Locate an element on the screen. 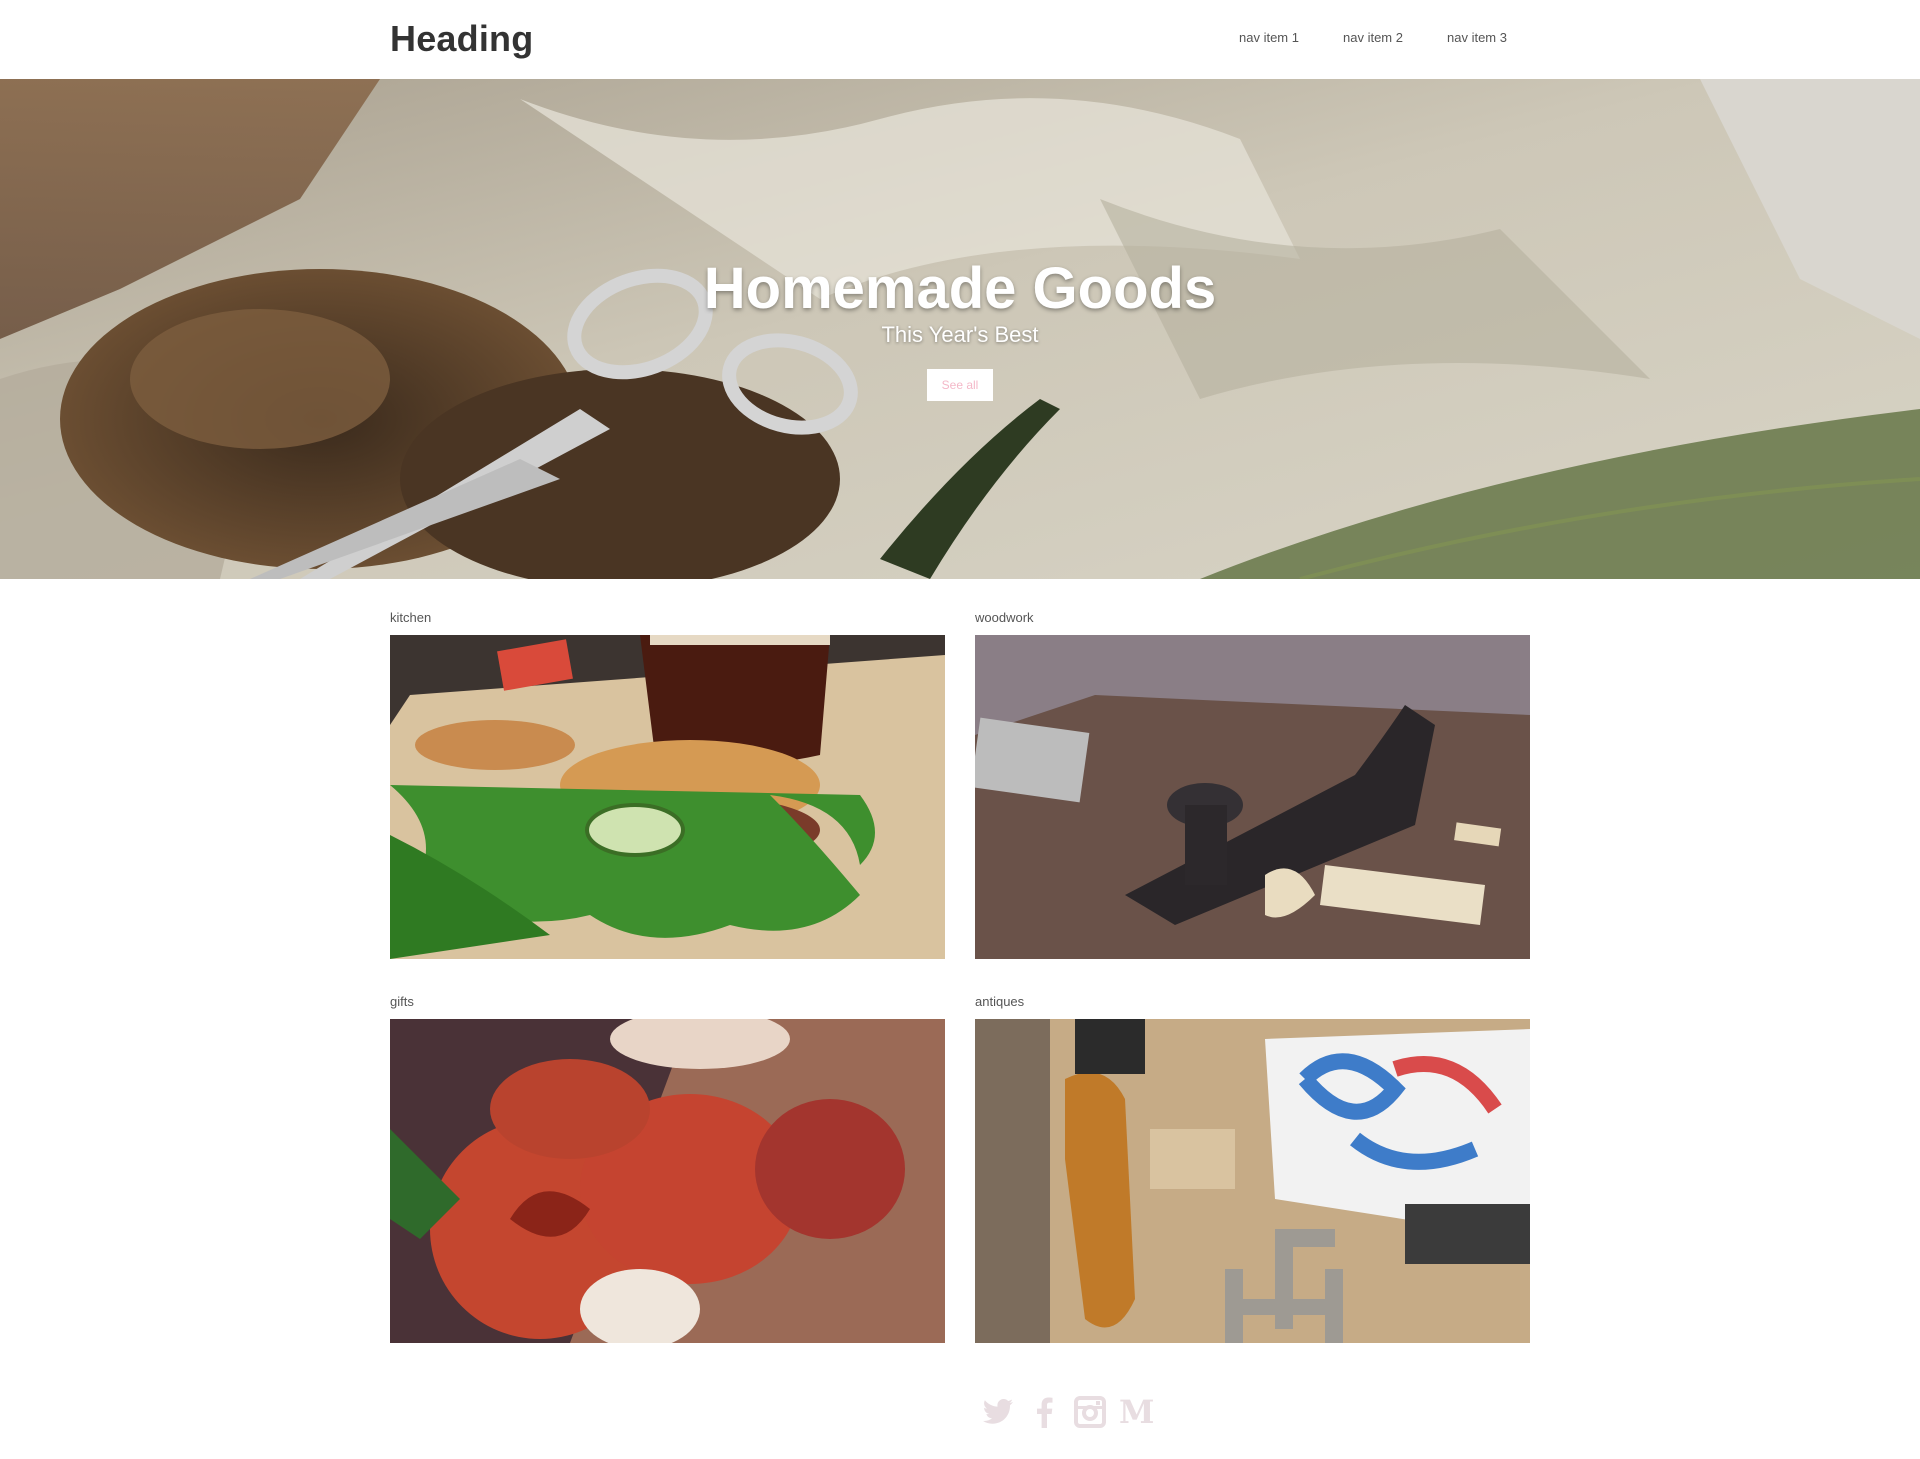  svg-text: M is located at coordinates (1136, 1412).